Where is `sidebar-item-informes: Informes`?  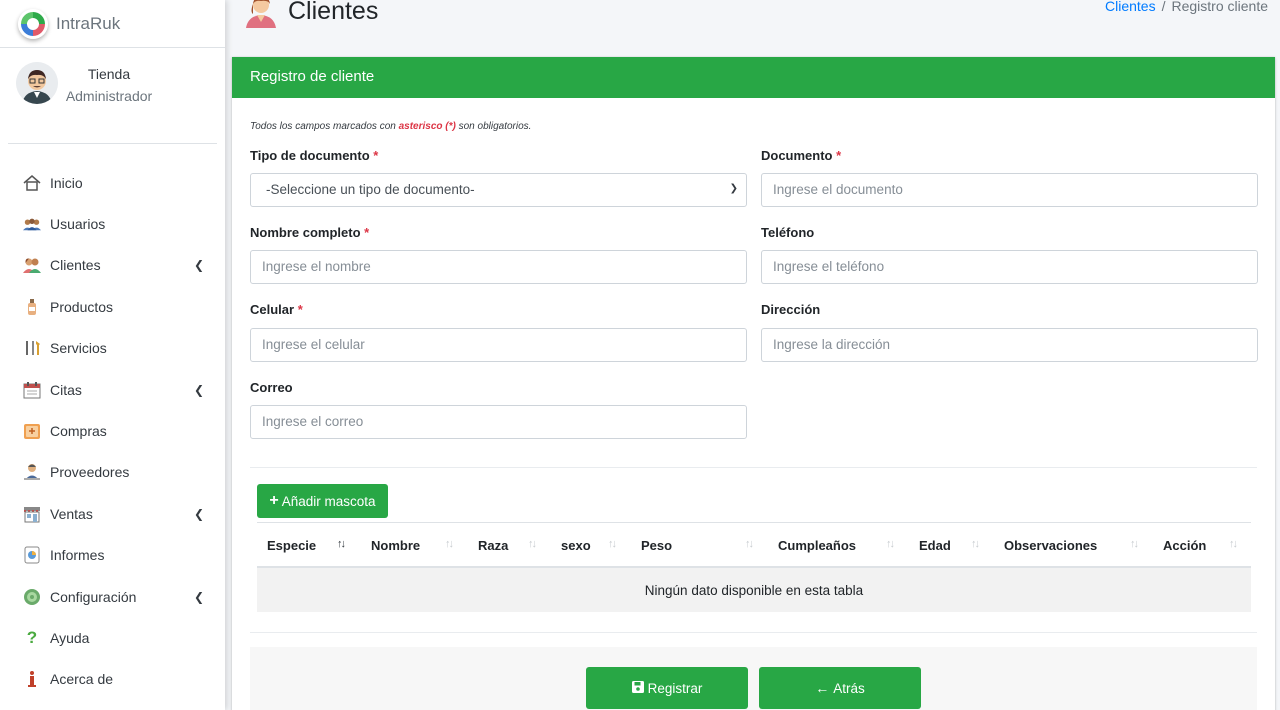 sidebar-item-informes: Informes is located at coordinates (112, 555).